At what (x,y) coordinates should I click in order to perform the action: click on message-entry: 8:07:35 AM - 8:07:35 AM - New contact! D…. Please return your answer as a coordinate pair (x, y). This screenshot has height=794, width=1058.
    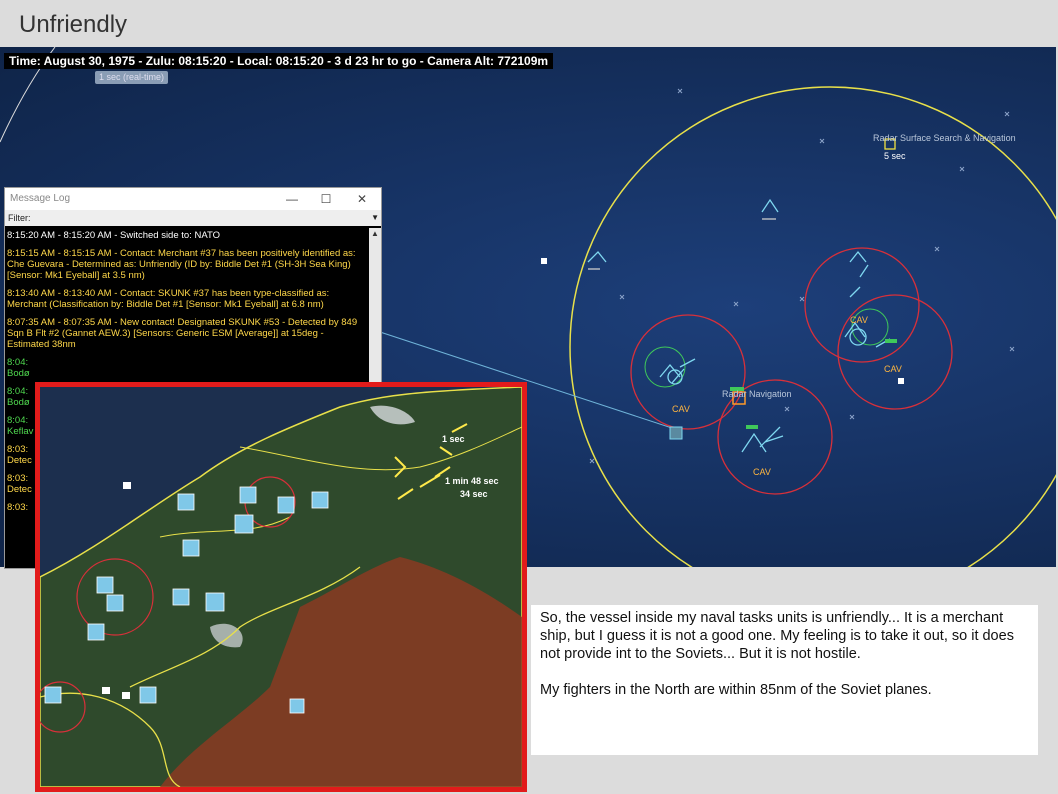
    Looking at the image, I should click on (182, 333).